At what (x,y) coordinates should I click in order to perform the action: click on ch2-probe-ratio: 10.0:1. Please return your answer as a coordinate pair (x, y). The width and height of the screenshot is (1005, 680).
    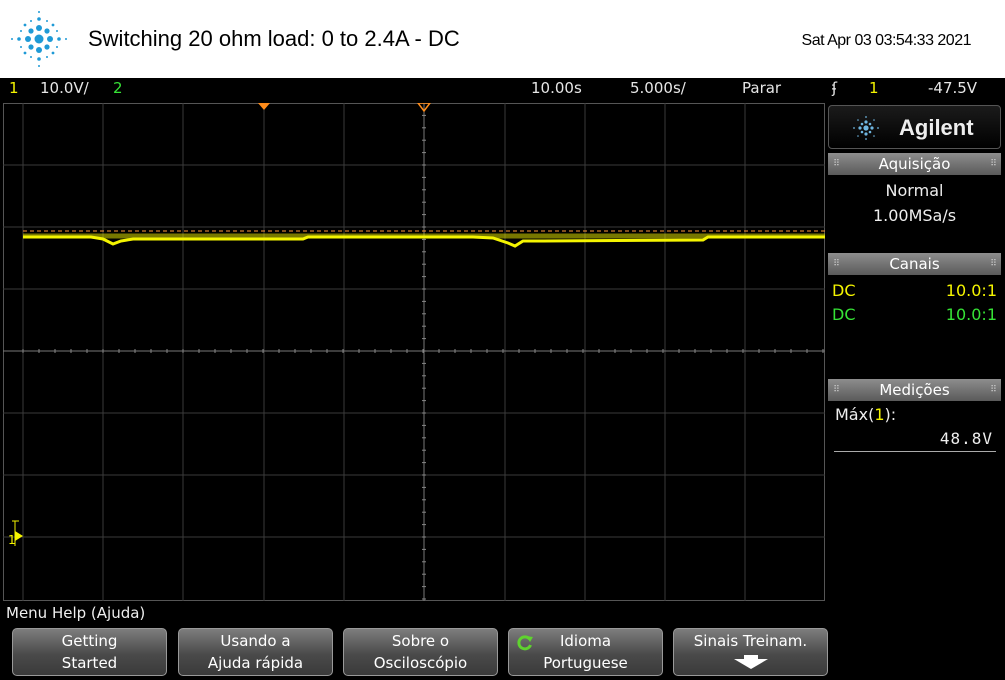
    Looking at the image, I should click on (971, 314).